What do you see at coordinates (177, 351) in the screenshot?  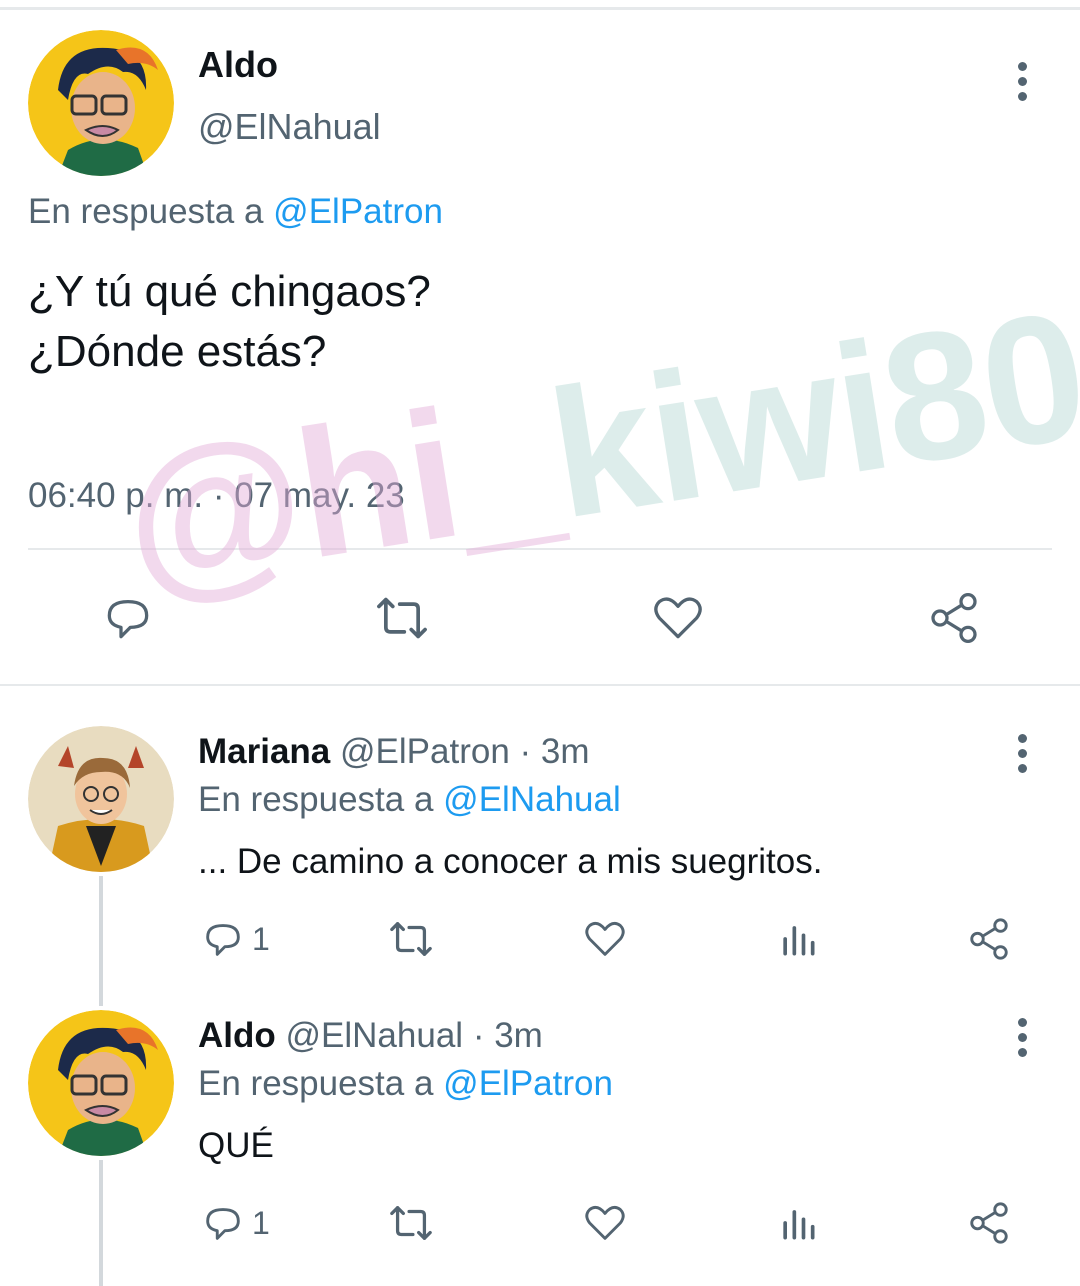 I see `tweet-text-line: ¿Dónde estás?` at bounding box center [177, 351].